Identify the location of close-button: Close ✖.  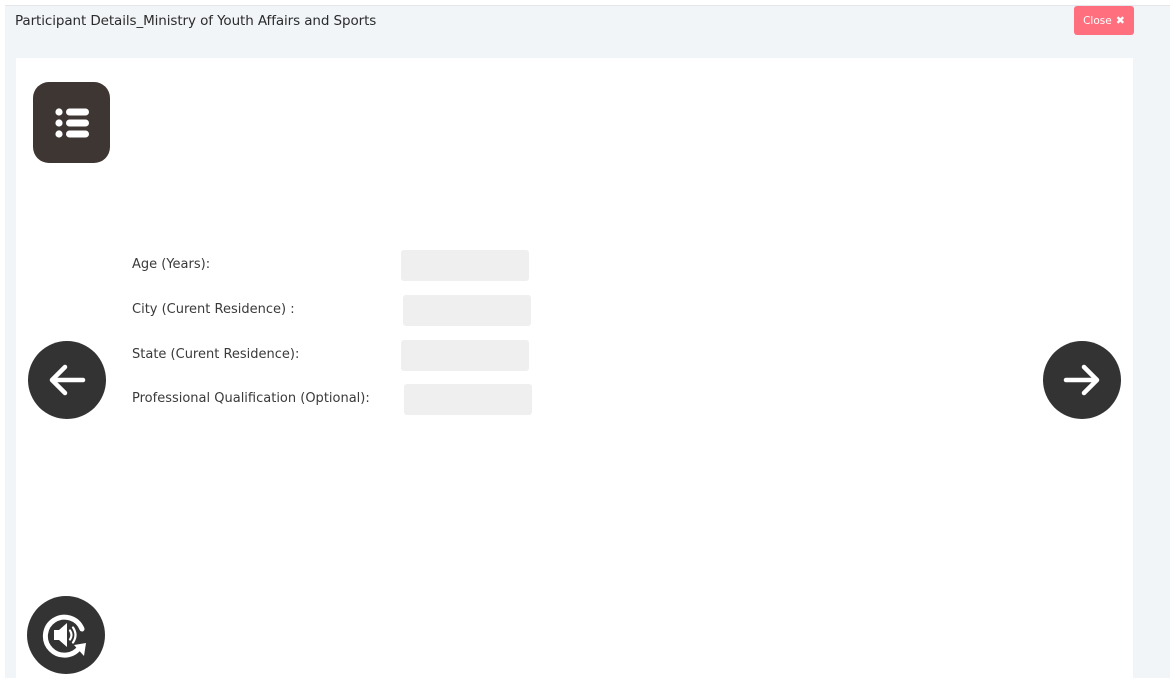
(1104, 20).